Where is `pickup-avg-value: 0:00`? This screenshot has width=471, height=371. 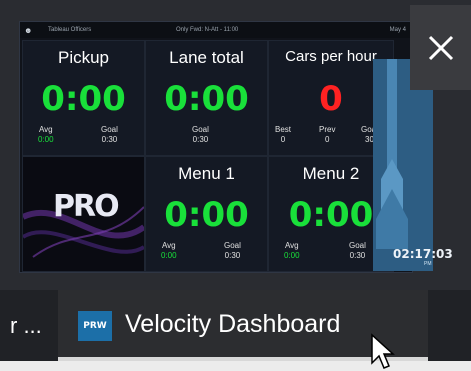 pickup-avg-value: 0:00 is located at coordinates (46, 139).